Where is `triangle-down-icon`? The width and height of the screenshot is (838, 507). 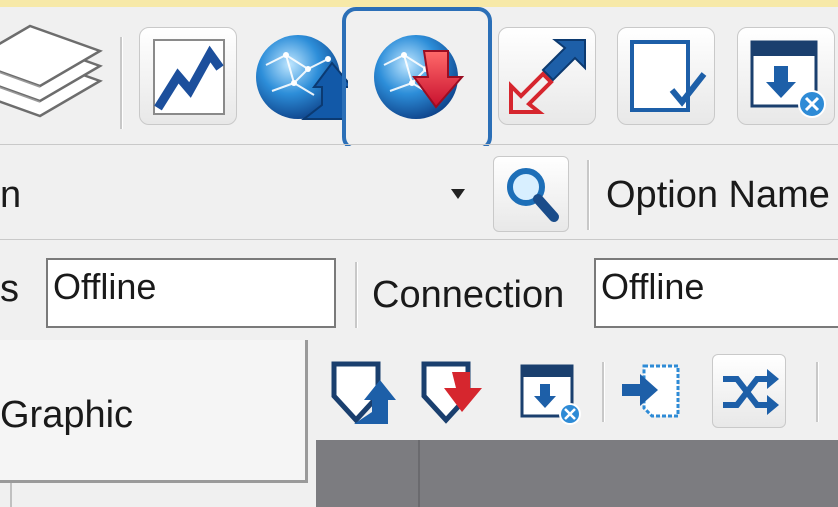 triangle-down-icon is located at coordinates (458, 194).